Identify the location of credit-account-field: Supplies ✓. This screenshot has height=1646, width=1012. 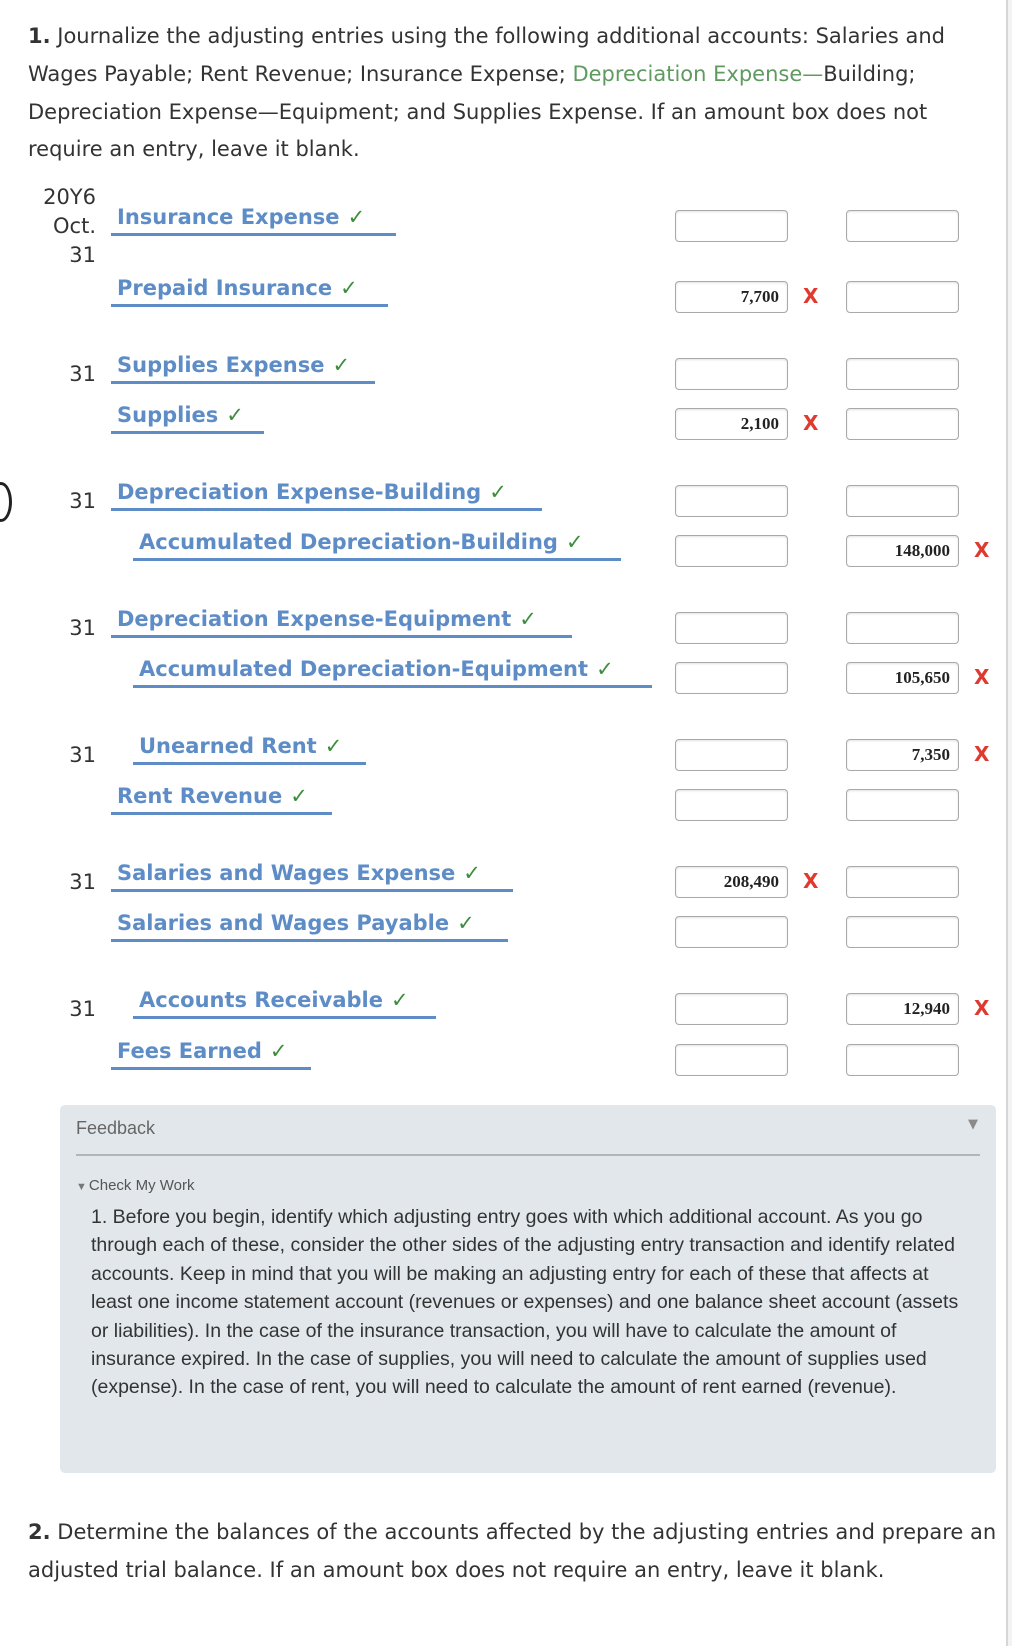
(187, 417).